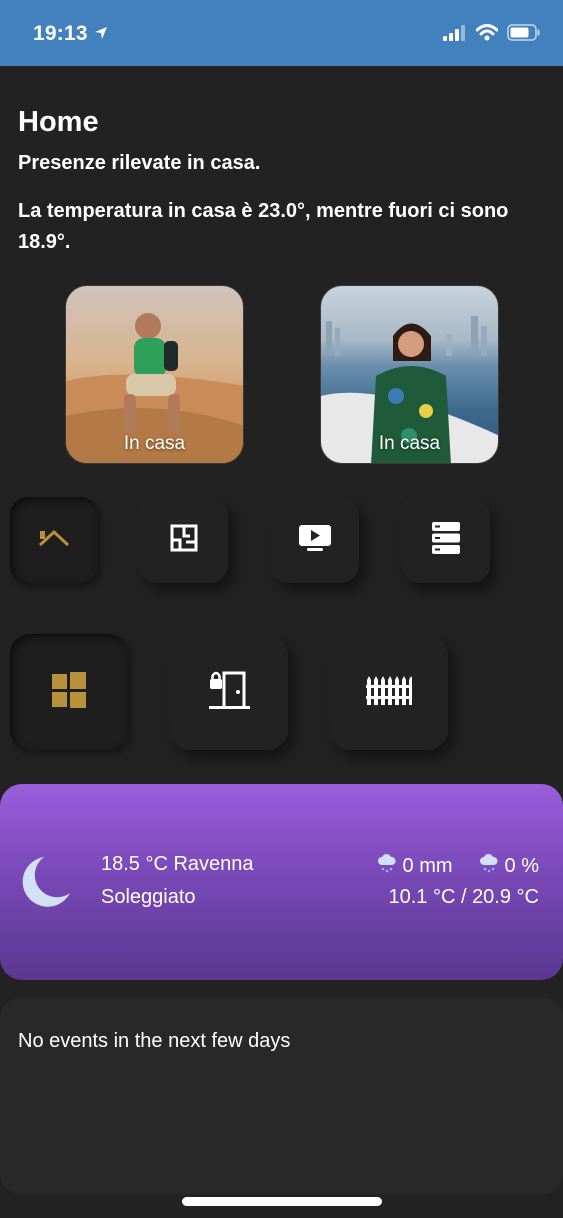  Describe the element at coordinates (489, 866) in the screenshot. I see `rain-probability-icon` at that location.